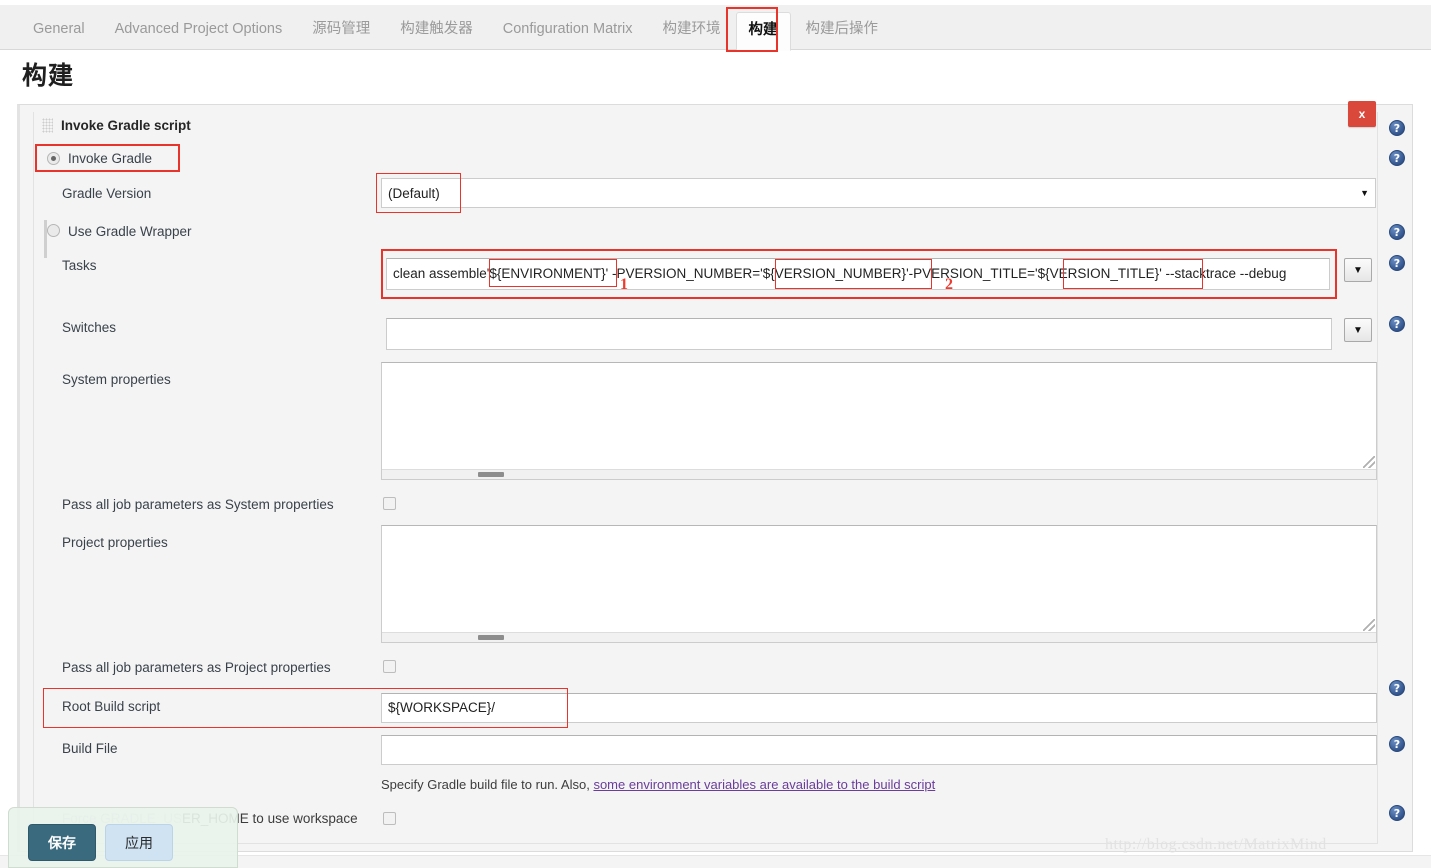 This screenshot has height=868, width=1431. I want to click on project-properties-textarea, so click(879, 584).